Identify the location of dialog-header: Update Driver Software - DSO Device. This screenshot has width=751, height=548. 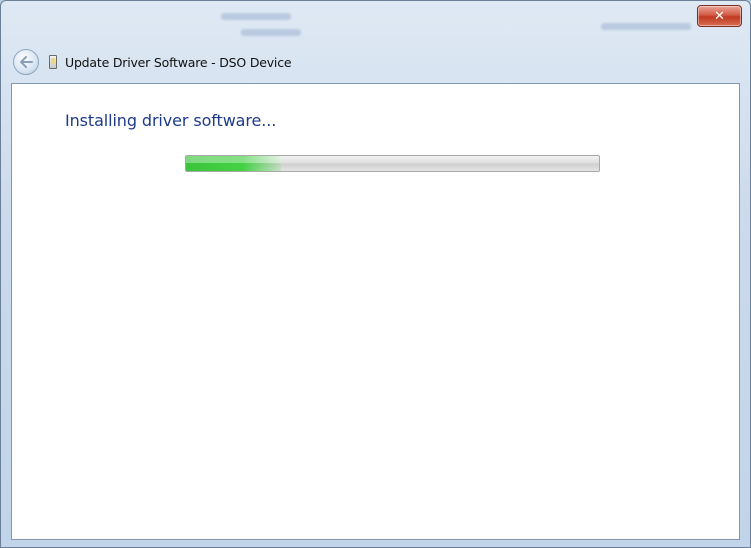
(375, 62).